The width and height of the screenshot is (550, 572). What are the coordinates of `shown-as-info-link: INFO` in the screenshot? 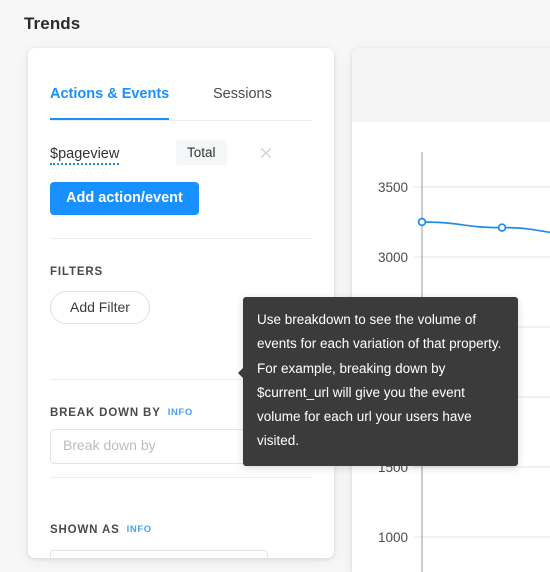 It's located at (139, 529).